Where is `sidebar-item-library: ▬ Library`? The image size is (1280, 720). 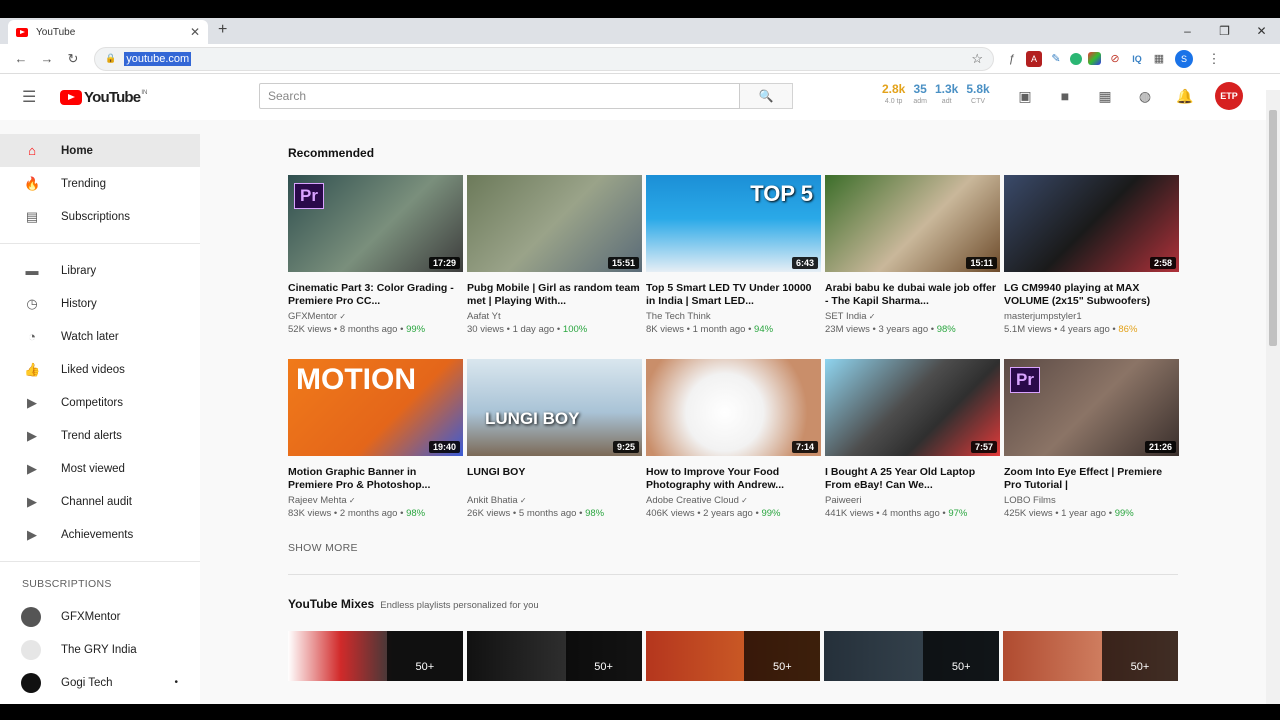 sidebar-item-library: ▬ Library is located at coordinates (100, 270).